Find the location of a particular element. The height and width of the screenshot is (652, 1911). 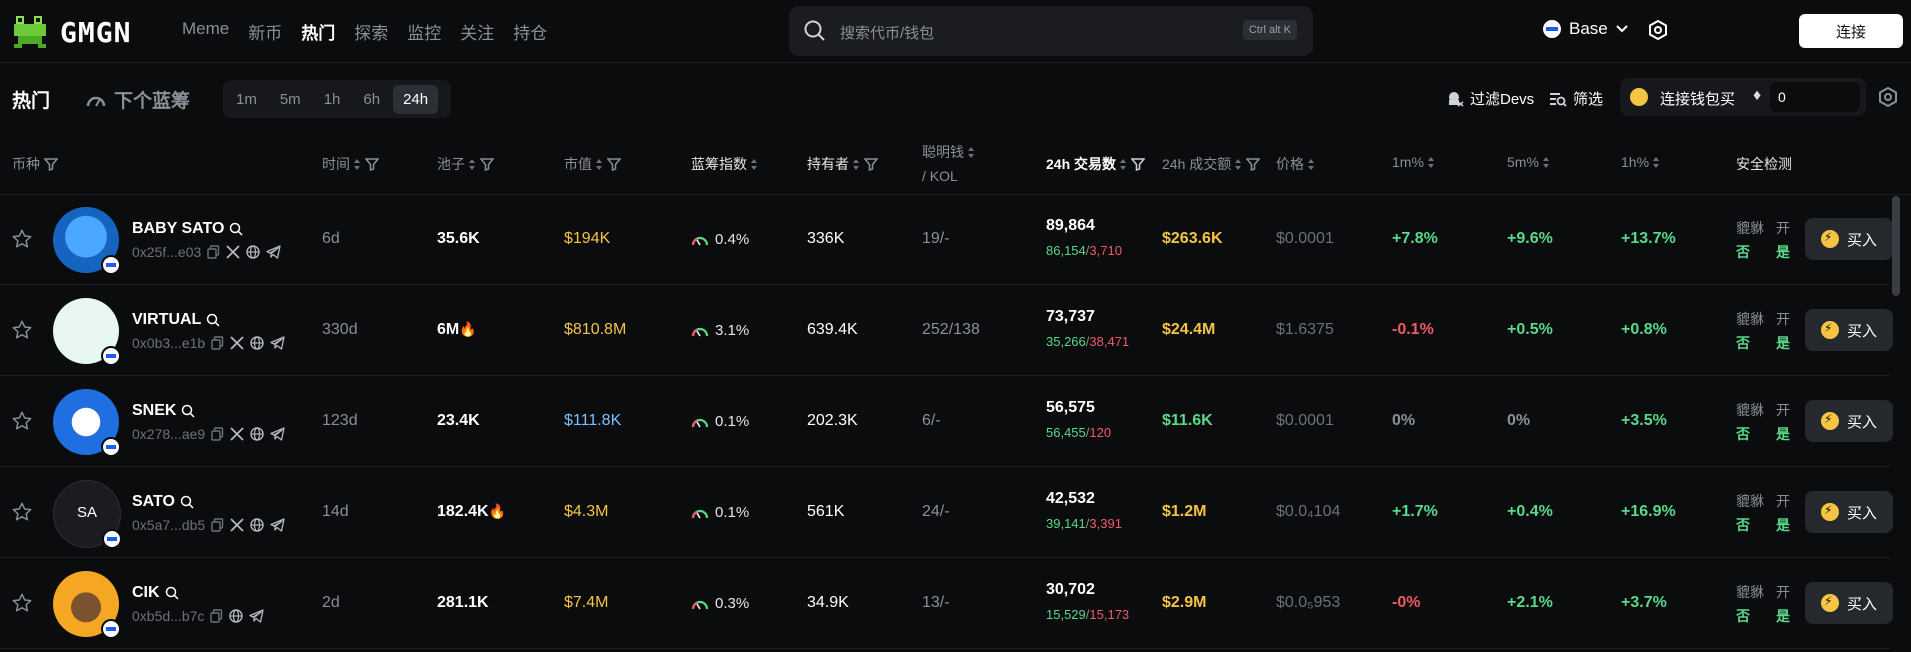

nav-item-monitor: 监控 is located at coordinates (424, 31).